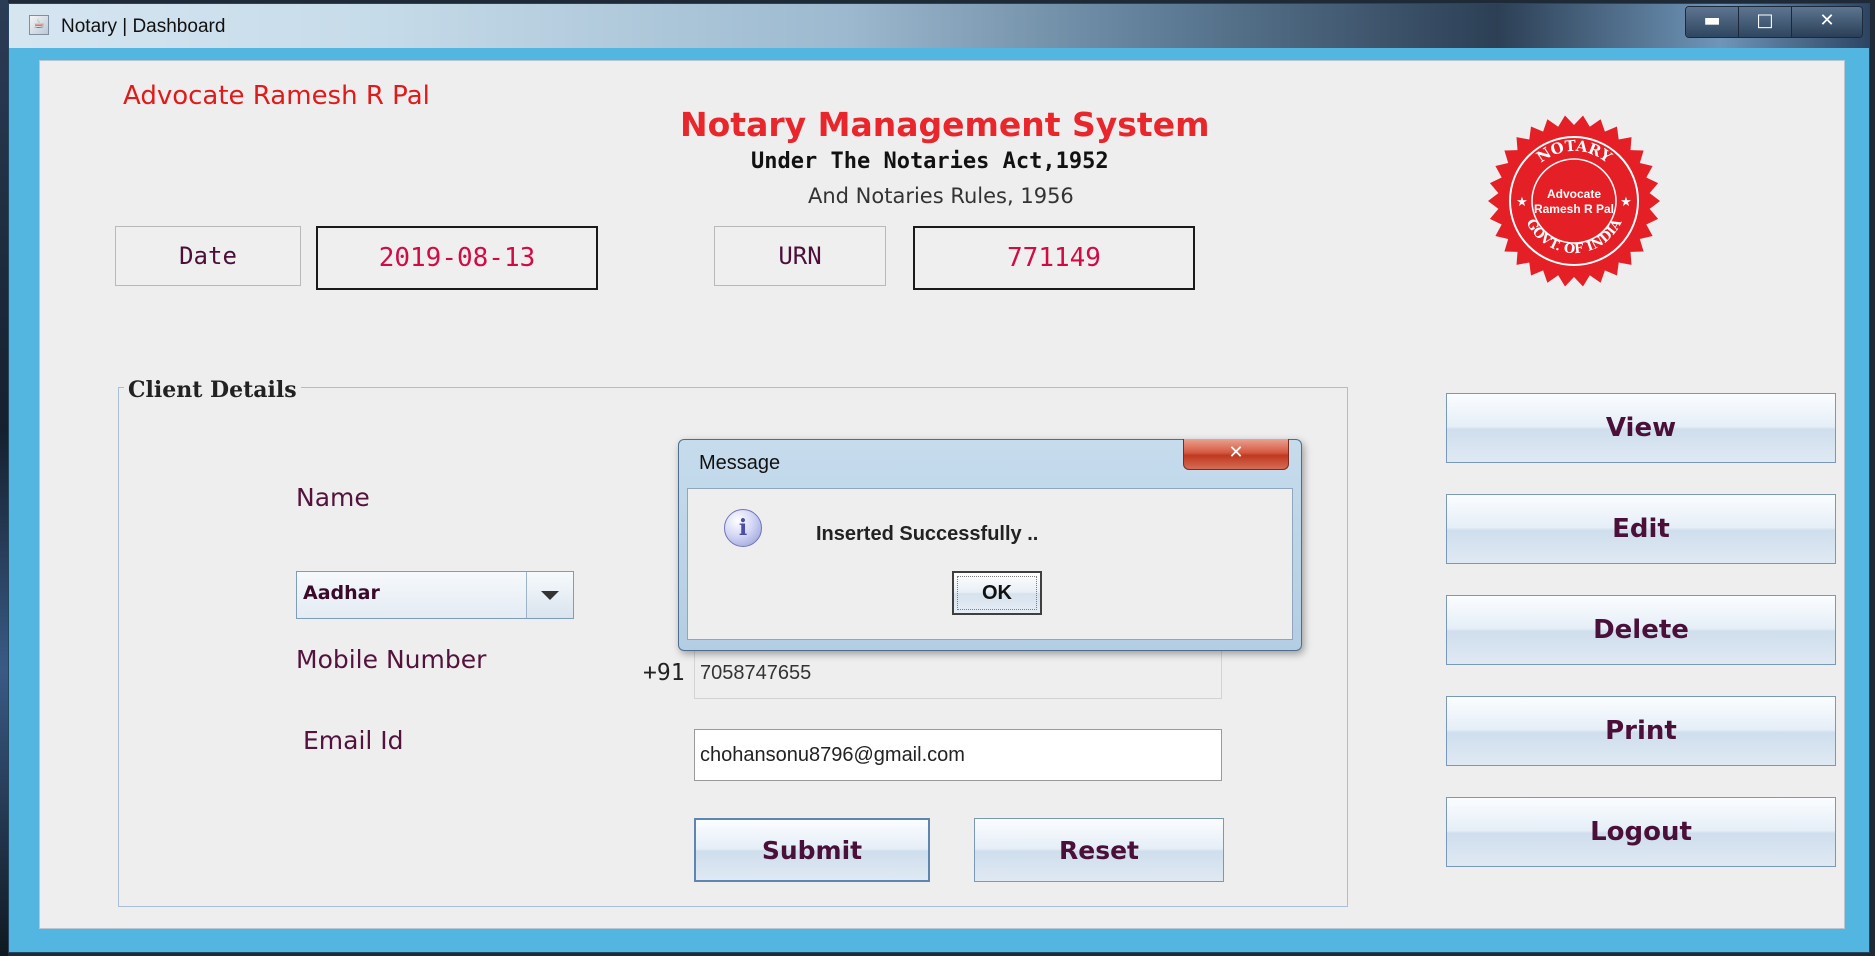  Describe the element at coordinates (1574, 194) in the screenshot. I see `seal-center-line1: Advocate` at that location.